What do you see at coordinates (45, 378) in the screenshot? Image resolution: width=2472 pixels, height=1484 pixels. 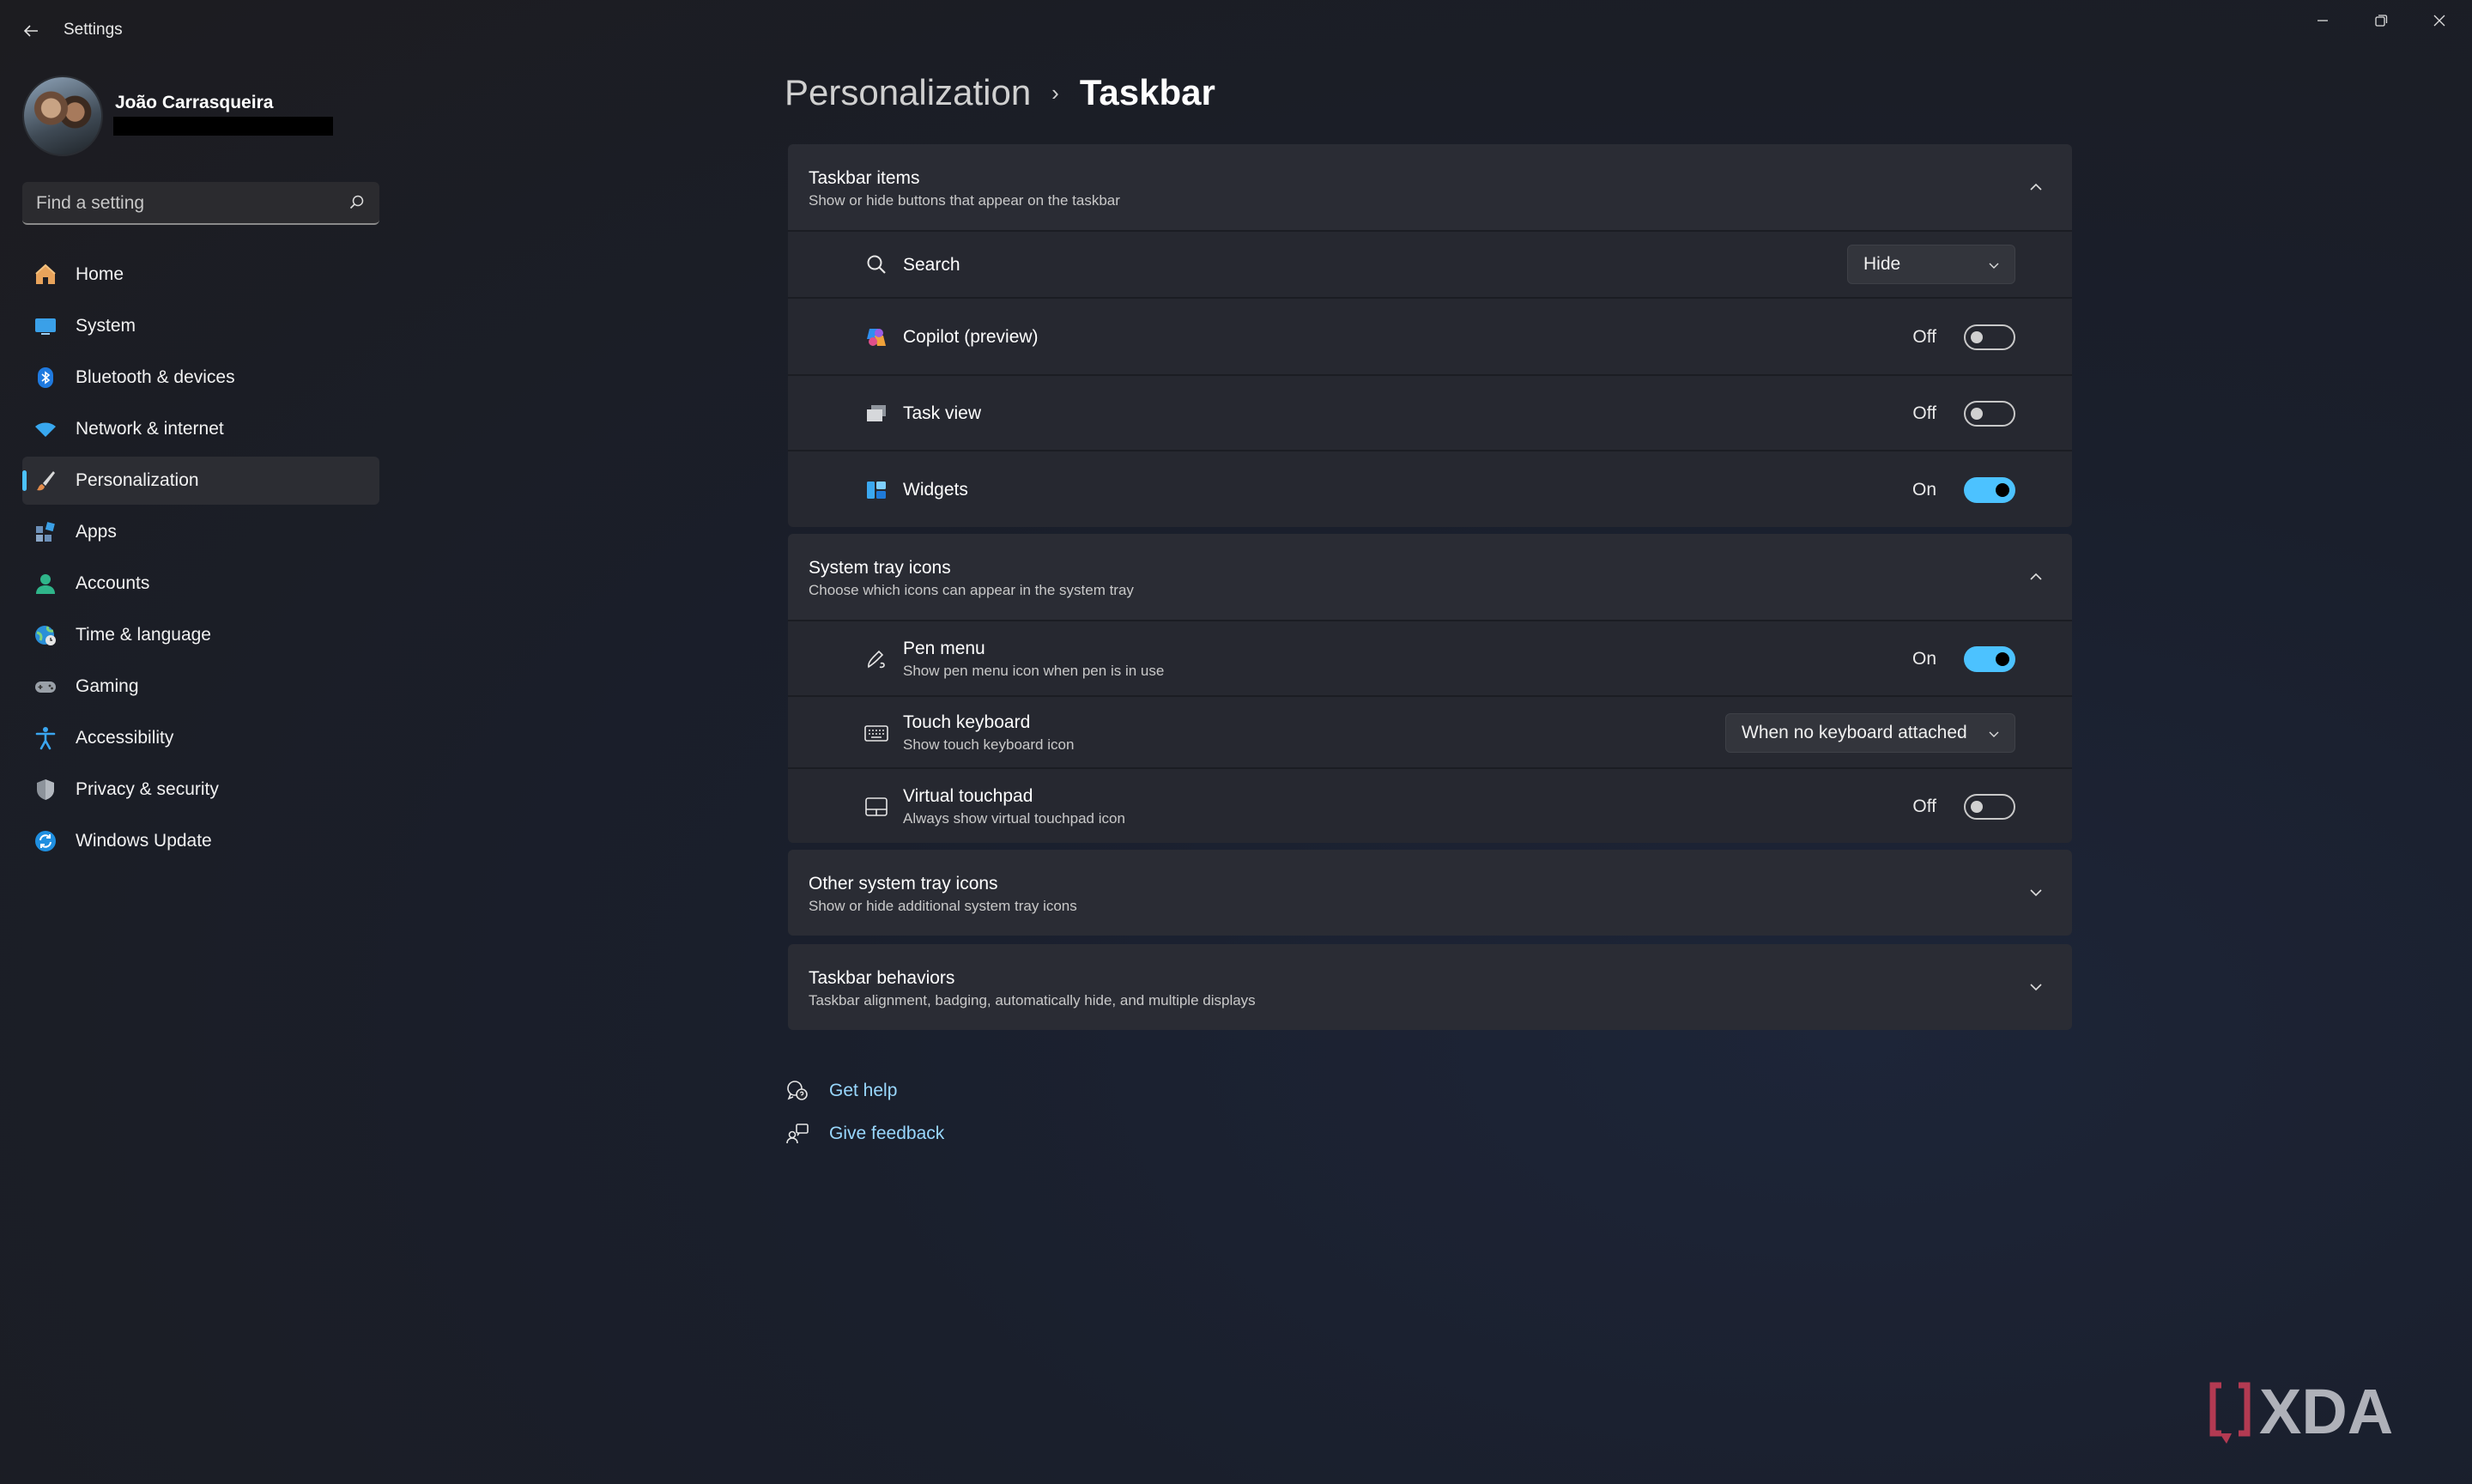 I see `bluetooth-icon` at bounding box center [45, 378].